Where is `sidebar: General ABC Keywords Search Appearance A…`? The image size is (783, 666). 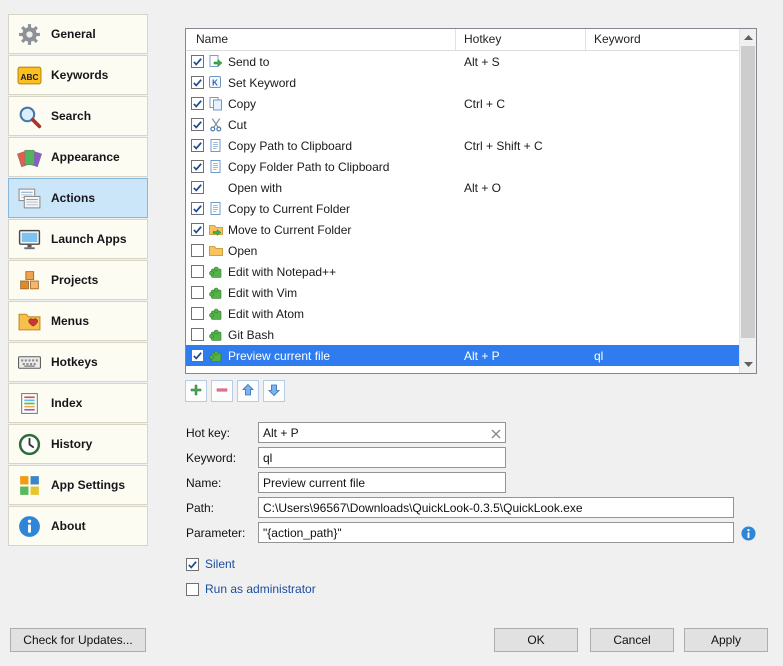 sidebar: General ABC Keywords Search Appearance A… is located at coordinates (78, 280).